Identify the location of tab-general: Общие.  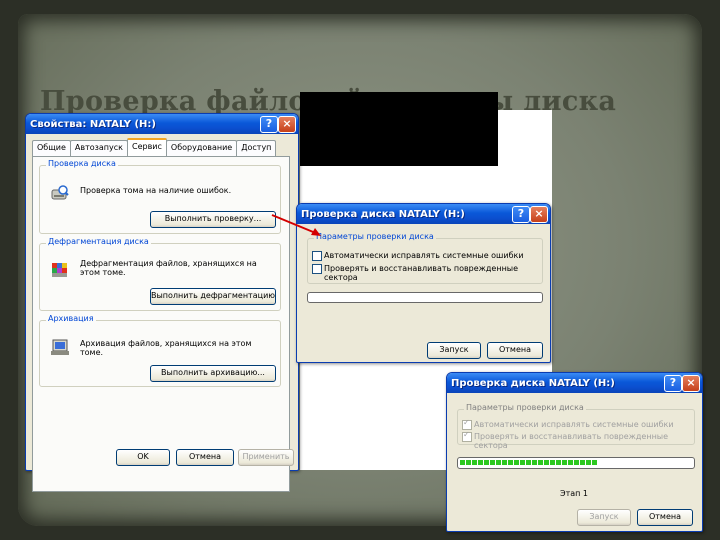
(51, 148).